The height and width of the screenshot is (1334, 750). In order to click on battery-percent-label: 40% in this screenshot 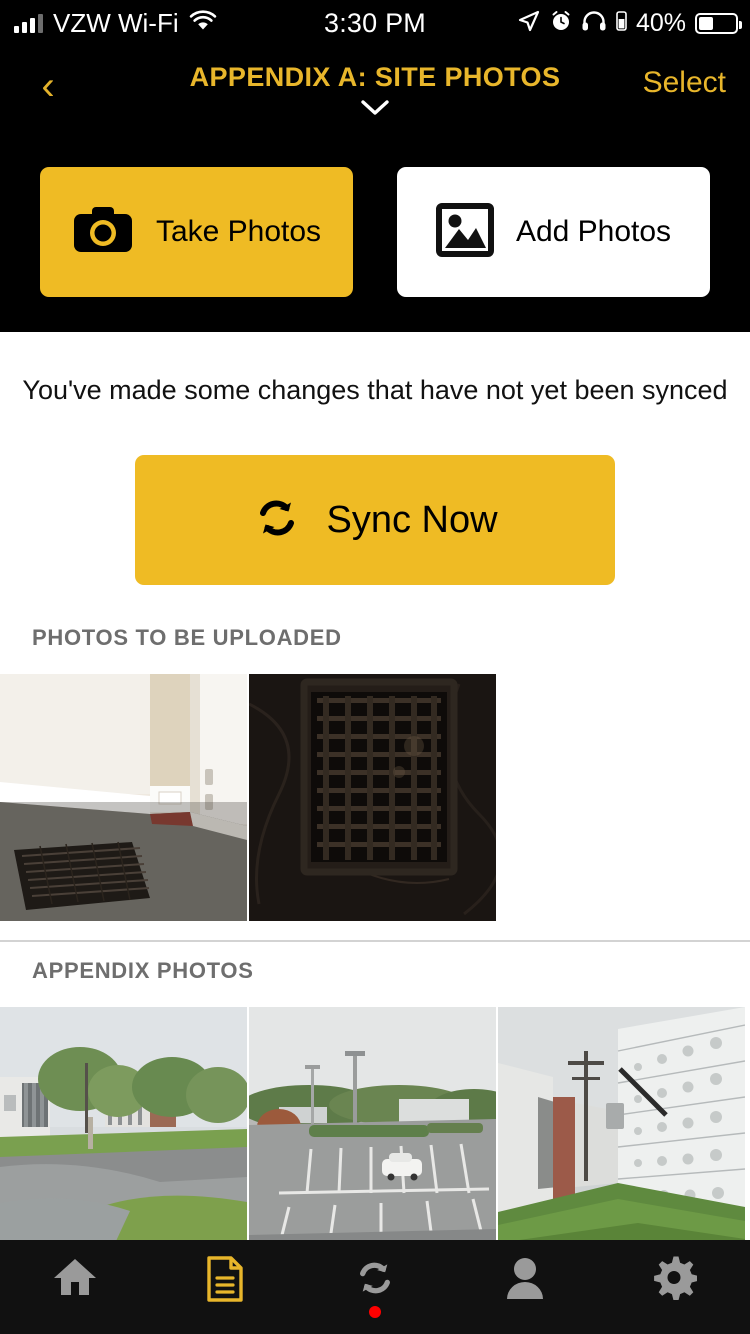, I will do `click(660, 22)`.